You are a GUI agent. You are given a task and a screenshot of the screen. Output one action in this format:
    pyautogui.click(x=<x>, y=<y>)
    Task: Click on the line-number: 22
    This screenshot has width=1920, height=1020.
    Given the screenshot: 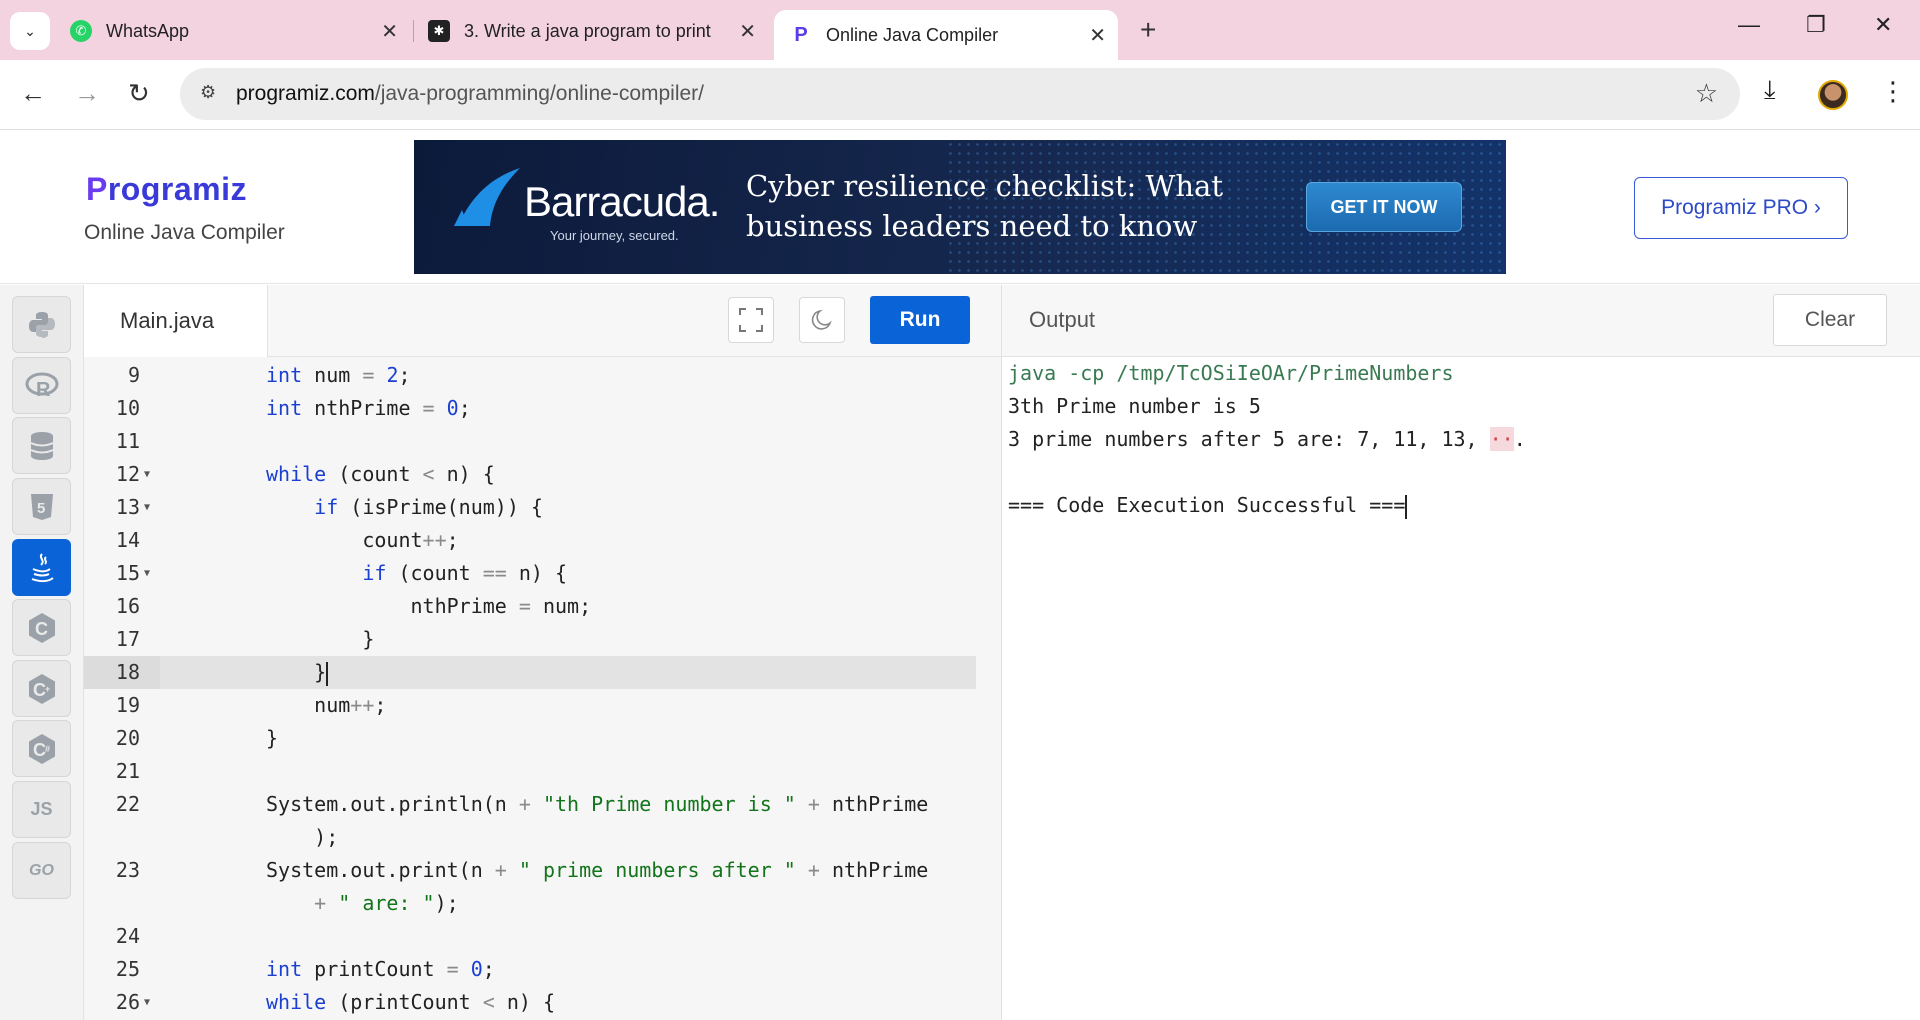 What is the action you would take?
    pyautogui.click(x=127, y=804)
    